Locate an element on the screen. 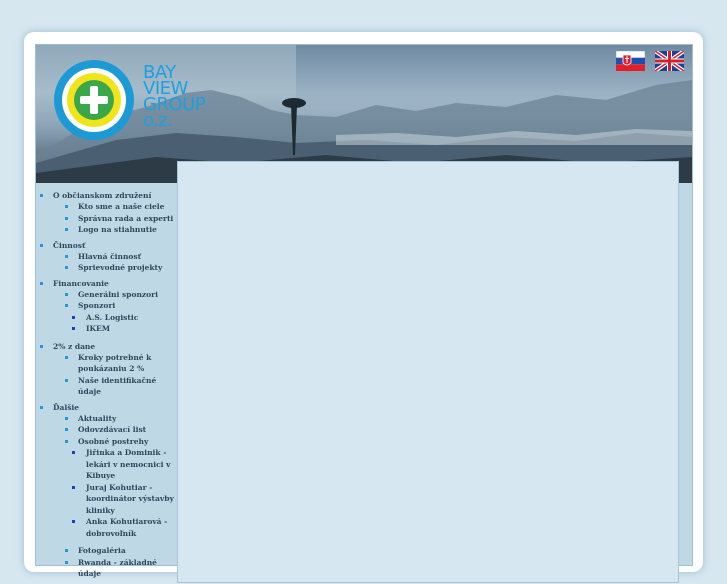 The height and width of the screenshot is (584, 727). uk-flag-icon is located at coordinates (669, 61).